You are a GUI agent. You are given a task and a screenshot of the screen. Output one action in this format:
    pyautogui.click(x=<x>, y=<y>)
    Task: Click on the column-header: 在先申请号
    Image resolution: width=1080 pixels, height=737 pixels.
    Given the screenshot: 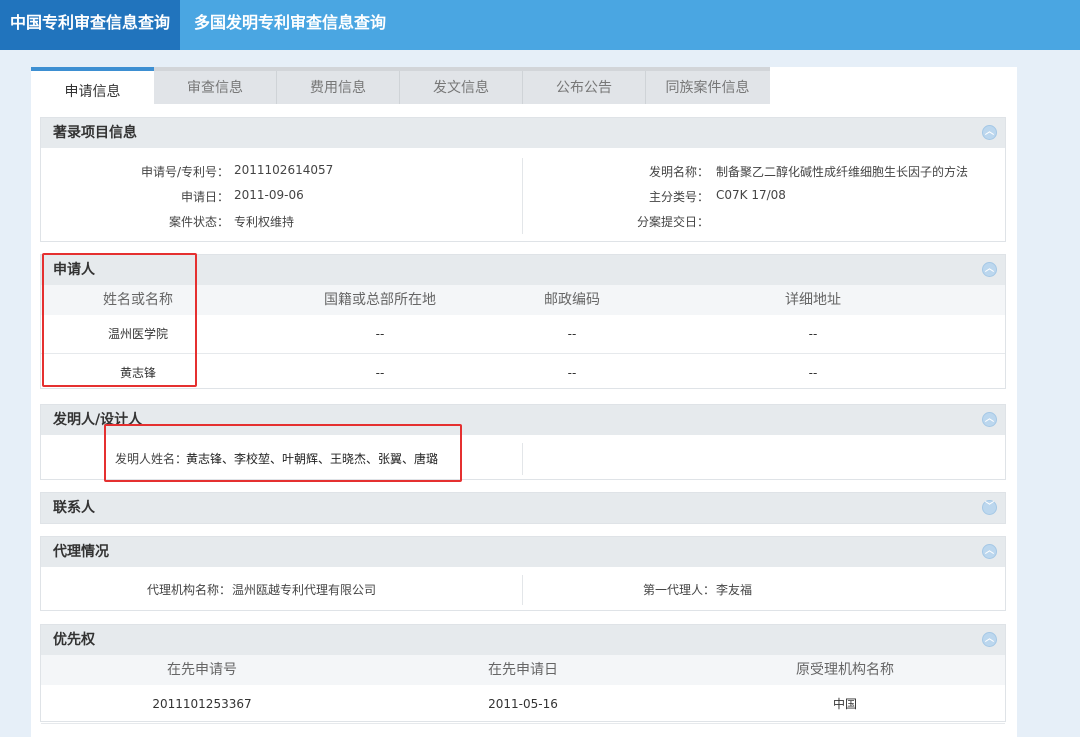 What is the action you would take?
    pyautogui.click(x=202, y=670)
    